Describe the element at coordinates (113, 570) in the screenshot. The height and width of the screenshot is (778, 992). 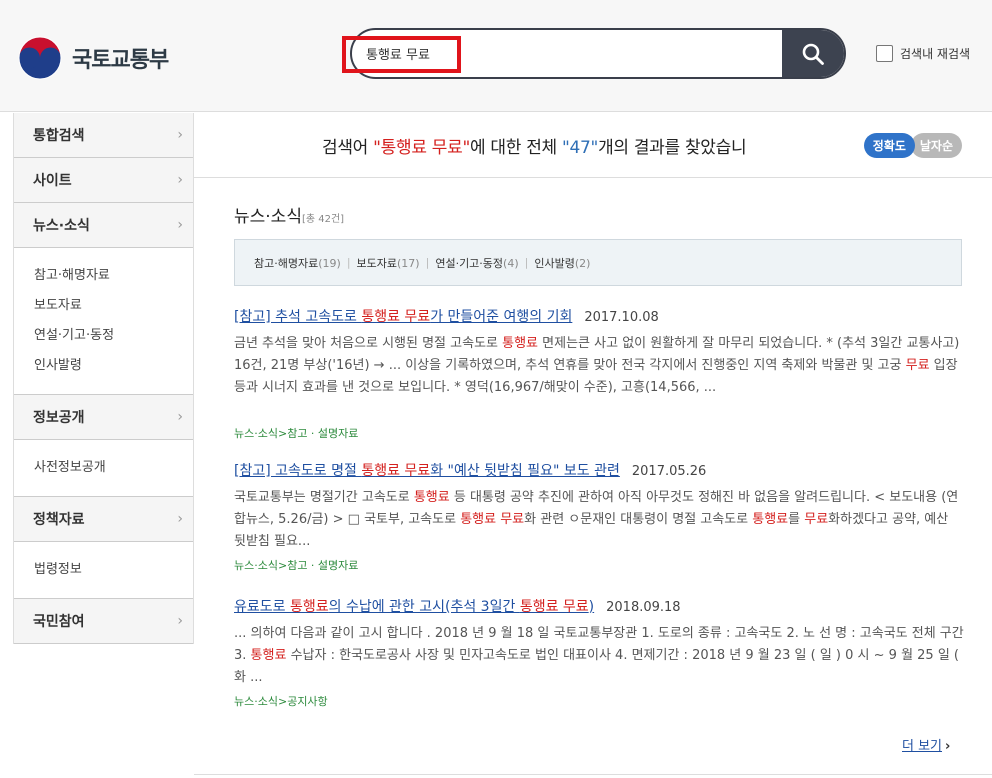
I see `sidebar-subitem-law: 법령정보` at that location.